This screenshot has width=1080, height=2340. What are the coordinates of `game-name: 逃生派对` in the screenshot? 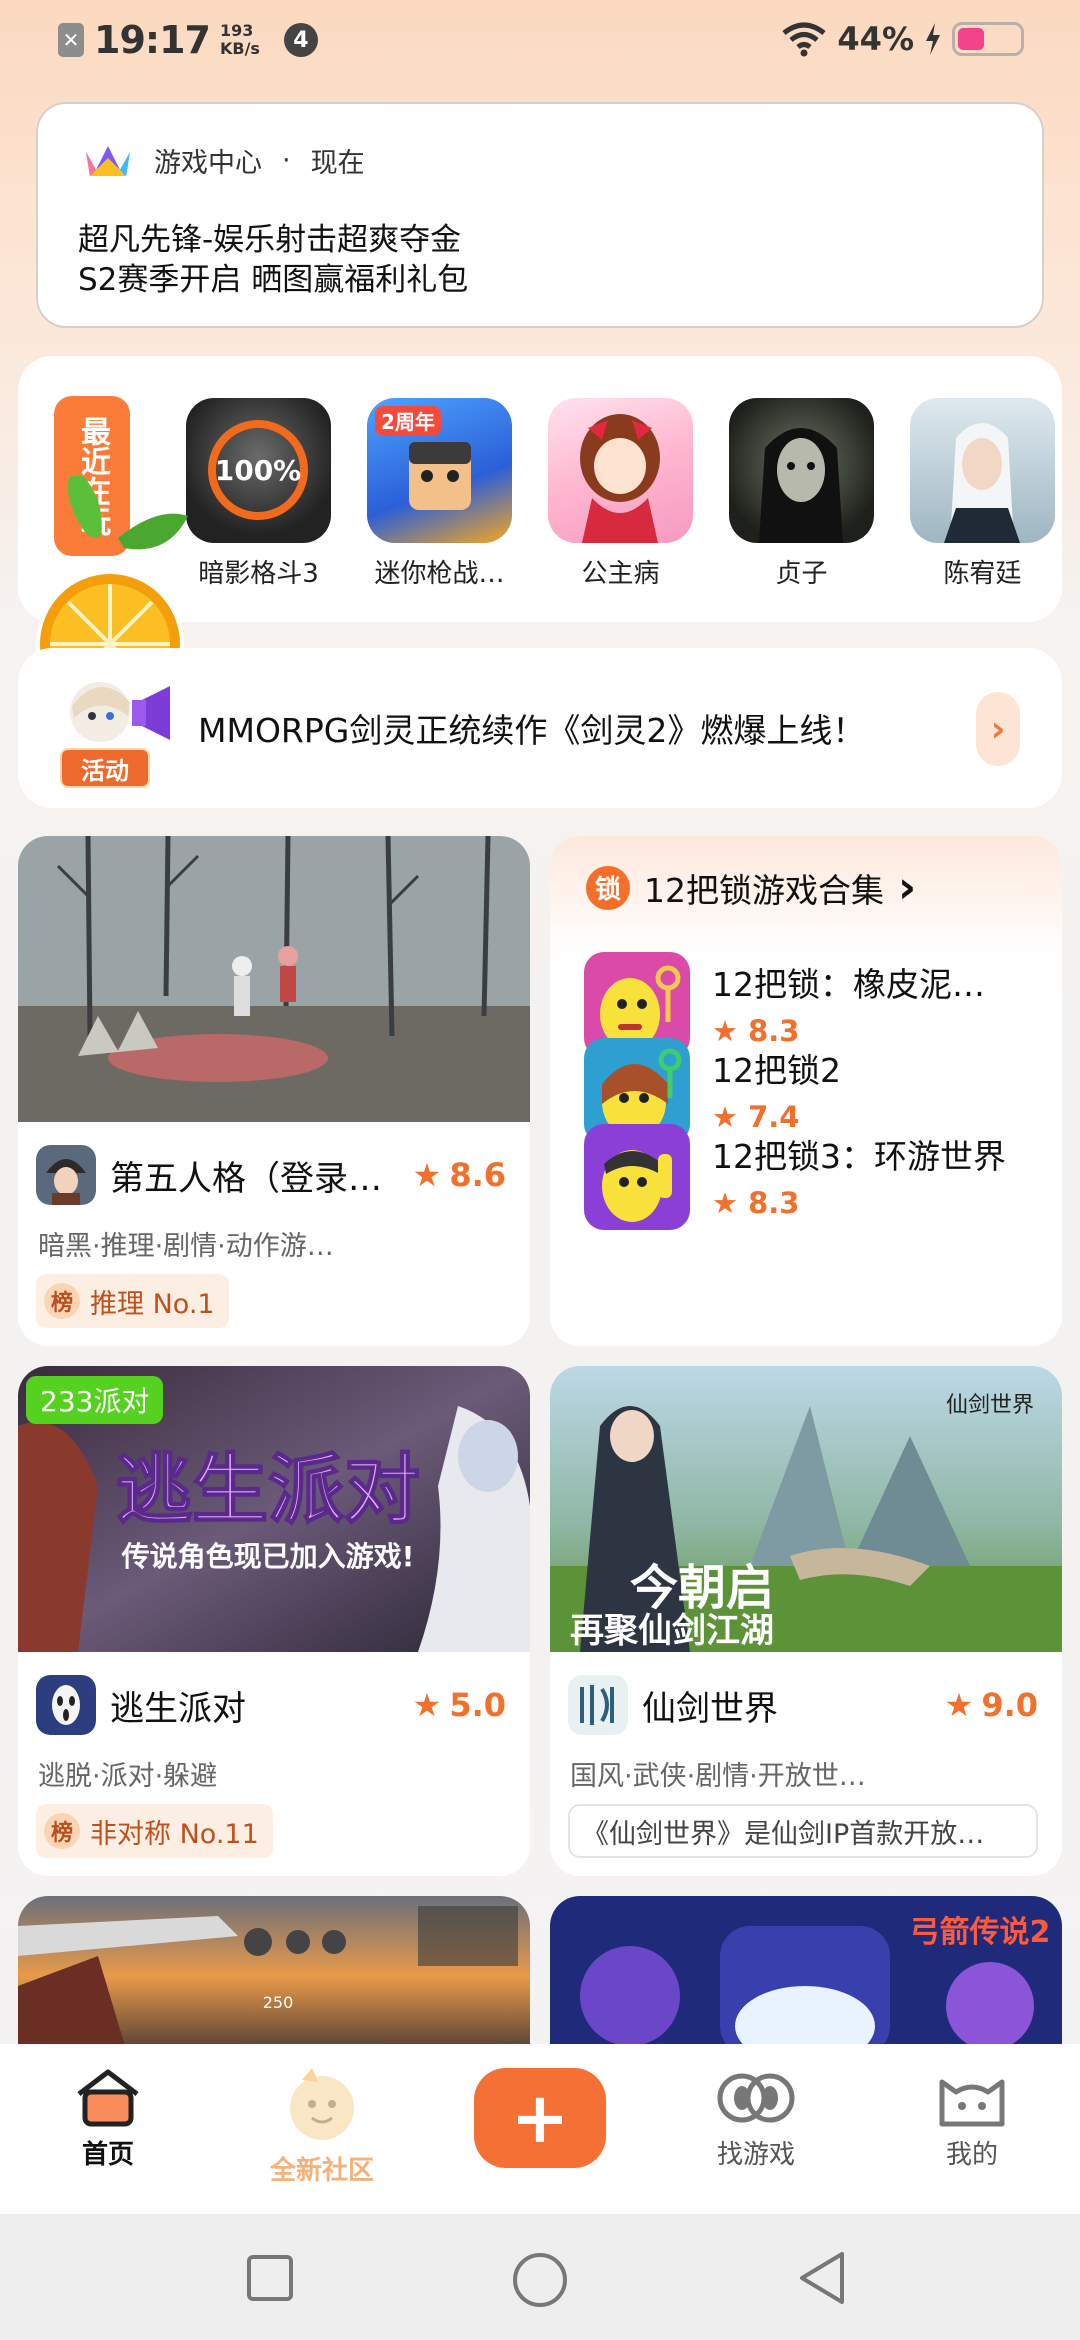 It's located at (178, 1708).